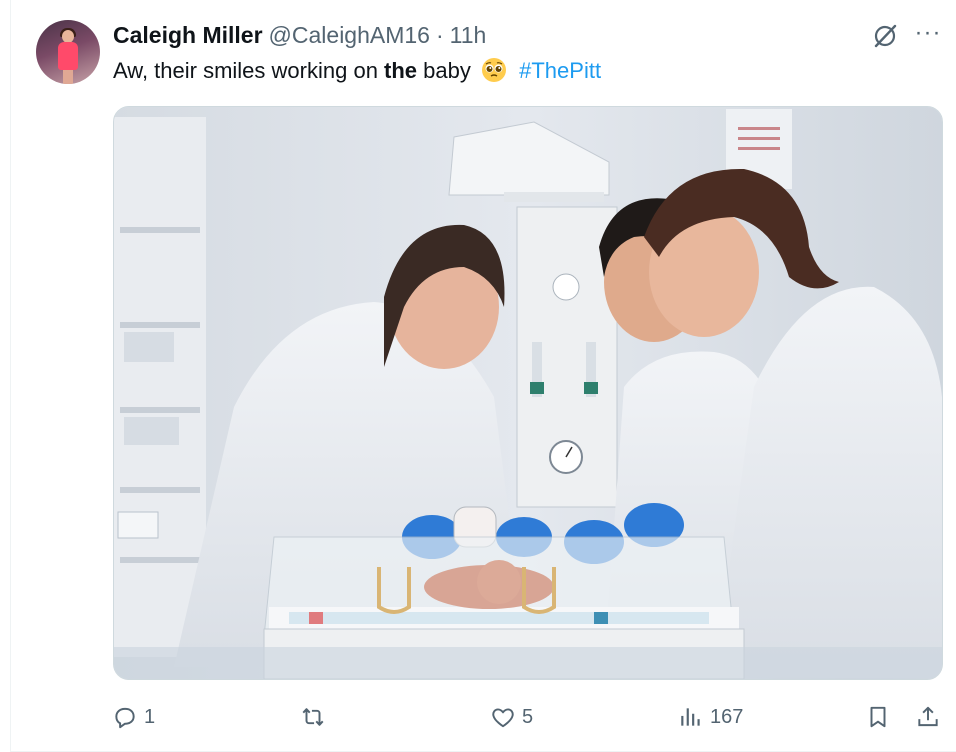 Image resolution: width=956 pixels, height=752 pixels. What do you see at coordinates (478, 717) in the screenshot?
I see `action-bar: 1 5 167` at bounding box center [478, 717].